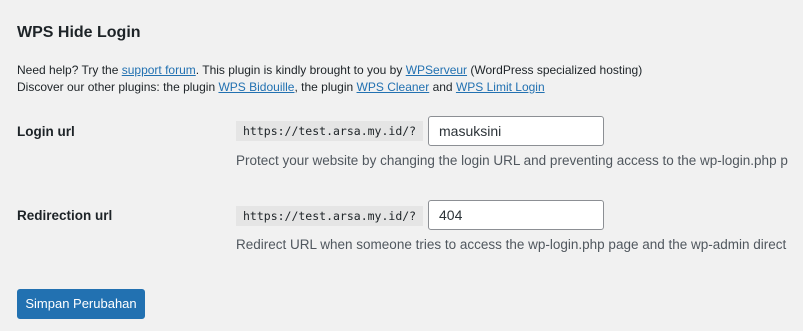 The image size is (803, 331). Describe the element at coordinates (500, 87) in the screenshot. I see `wps-limit-login-link: WPS Limit Login` at that location.